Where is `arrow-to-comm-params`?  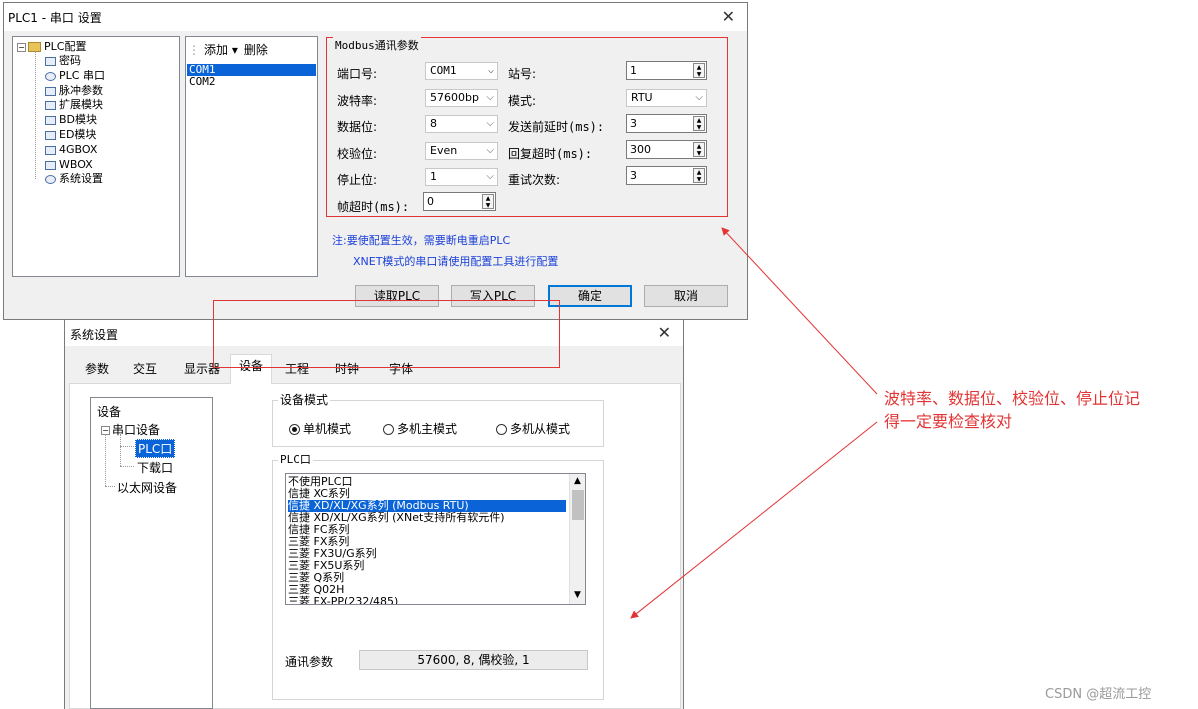 arrow-to-comm-params is located at coordinates (754, 520).